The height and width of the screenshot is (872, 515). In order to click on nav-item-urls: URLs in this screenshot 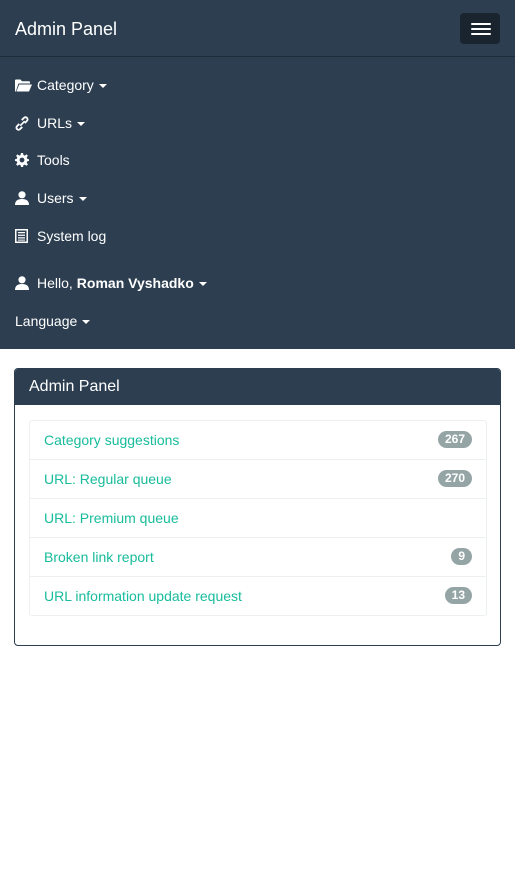, I will do `click(50, 123)`.